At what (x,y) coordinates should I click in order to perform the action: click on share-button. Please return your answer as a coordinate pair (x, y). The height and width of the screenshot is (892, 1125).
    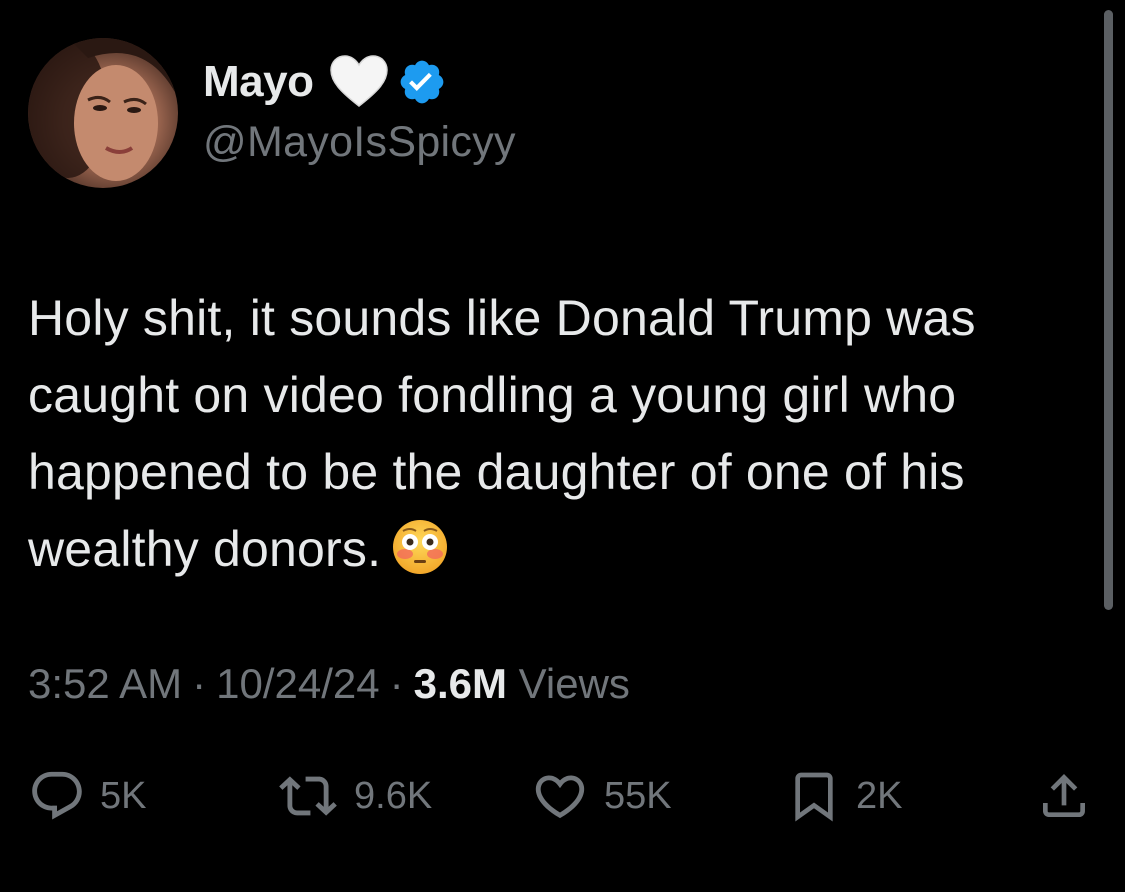
    Looking at the image, I should click on (1064, 796).